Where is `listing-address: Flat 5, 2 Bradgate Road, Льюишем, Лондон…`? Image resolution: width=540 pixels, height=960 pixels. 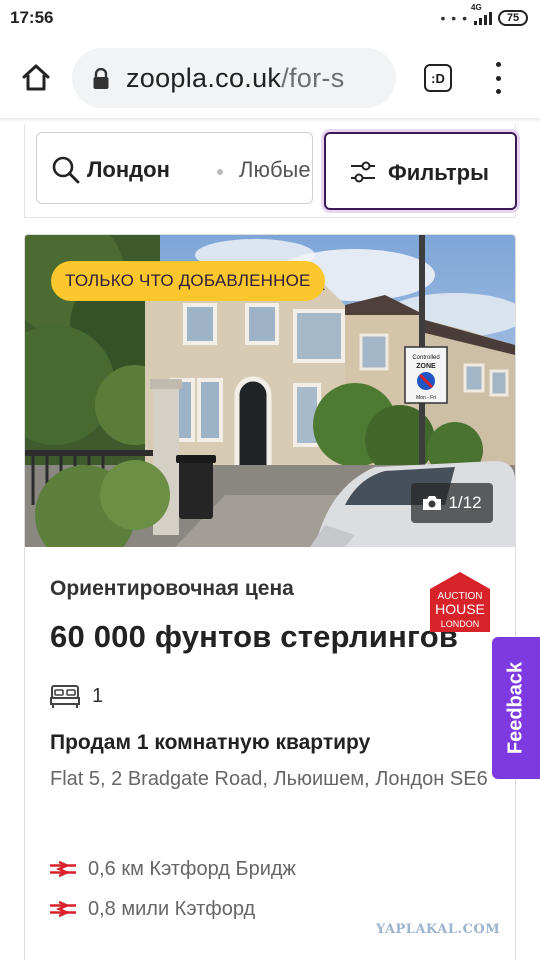 listing-address: Flat 5, 2 Bradgate Road, Льюишем, Лондон… is located at coordinates (269, 779).